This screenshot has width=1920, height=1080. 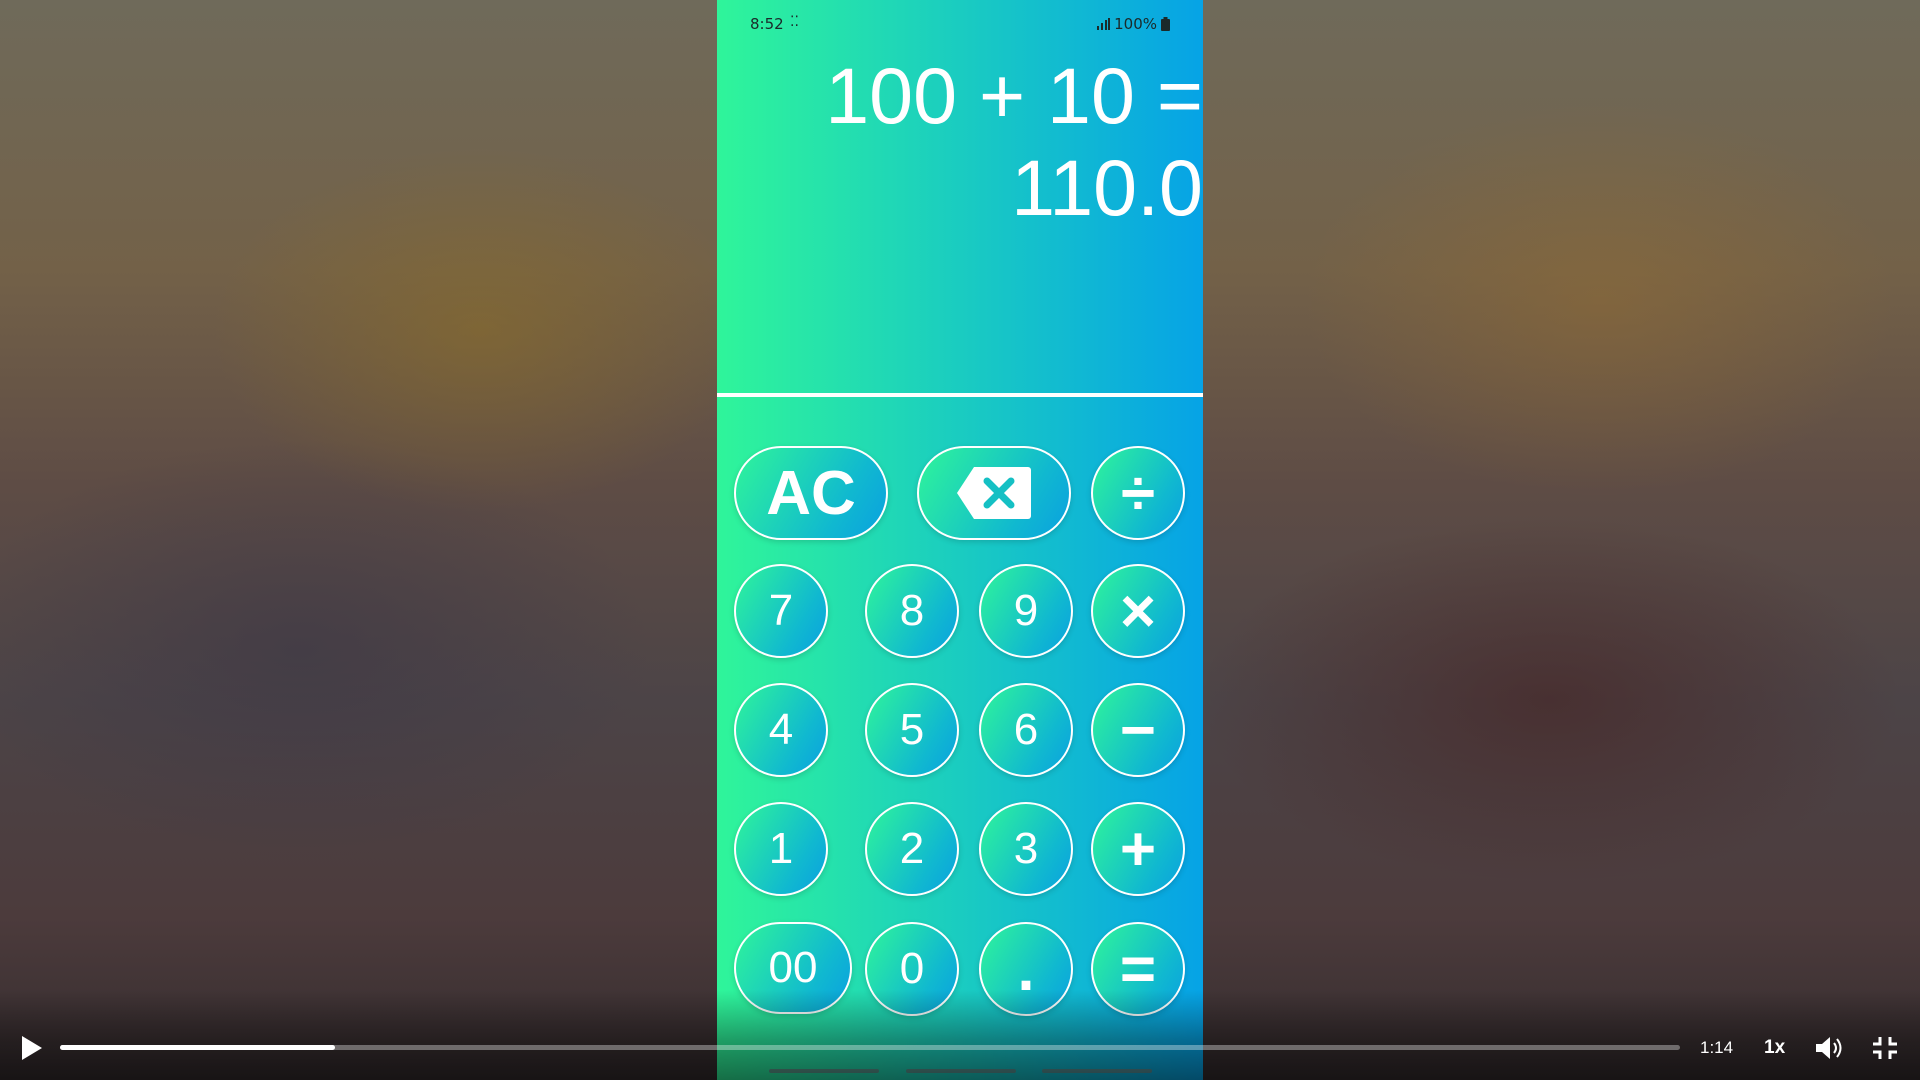 I want to click on player-controls-bar, so click(x=960, y=1035).